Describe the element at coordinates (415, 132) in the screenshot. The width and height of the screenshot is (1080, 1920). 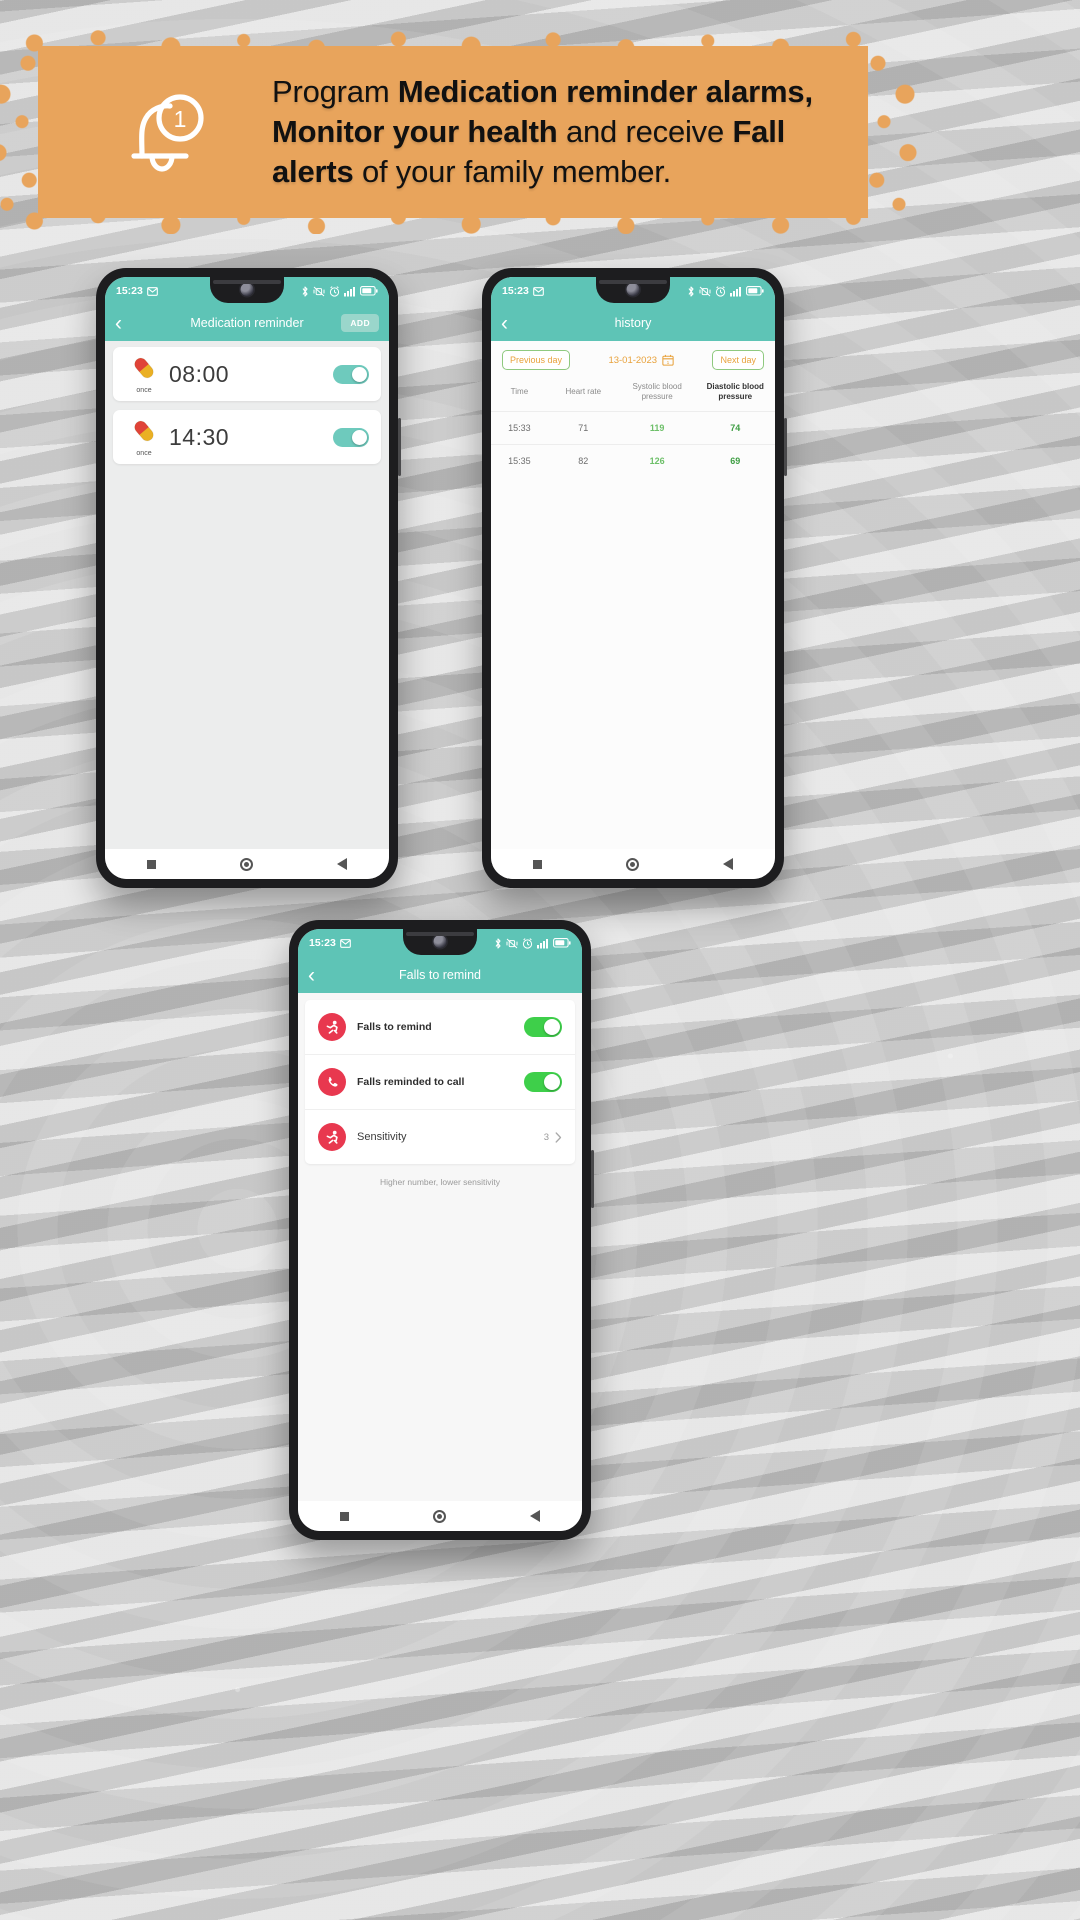
I see `banner-line2-bold: Monitor your health` at that location.